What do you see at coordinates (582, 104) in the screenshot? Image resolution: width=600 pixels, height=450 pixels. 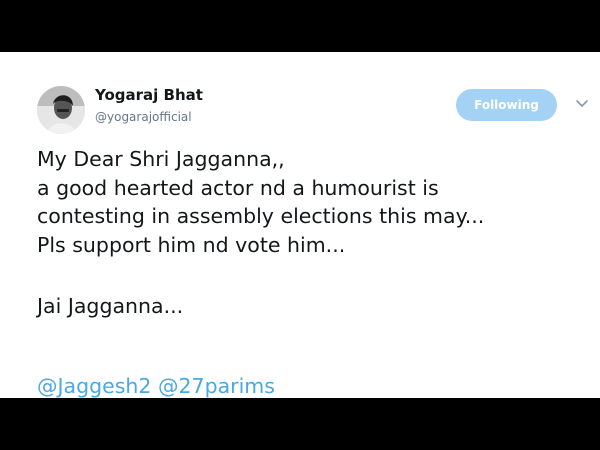 I see `chevron-down-icon` at bounding box center [582, 104].